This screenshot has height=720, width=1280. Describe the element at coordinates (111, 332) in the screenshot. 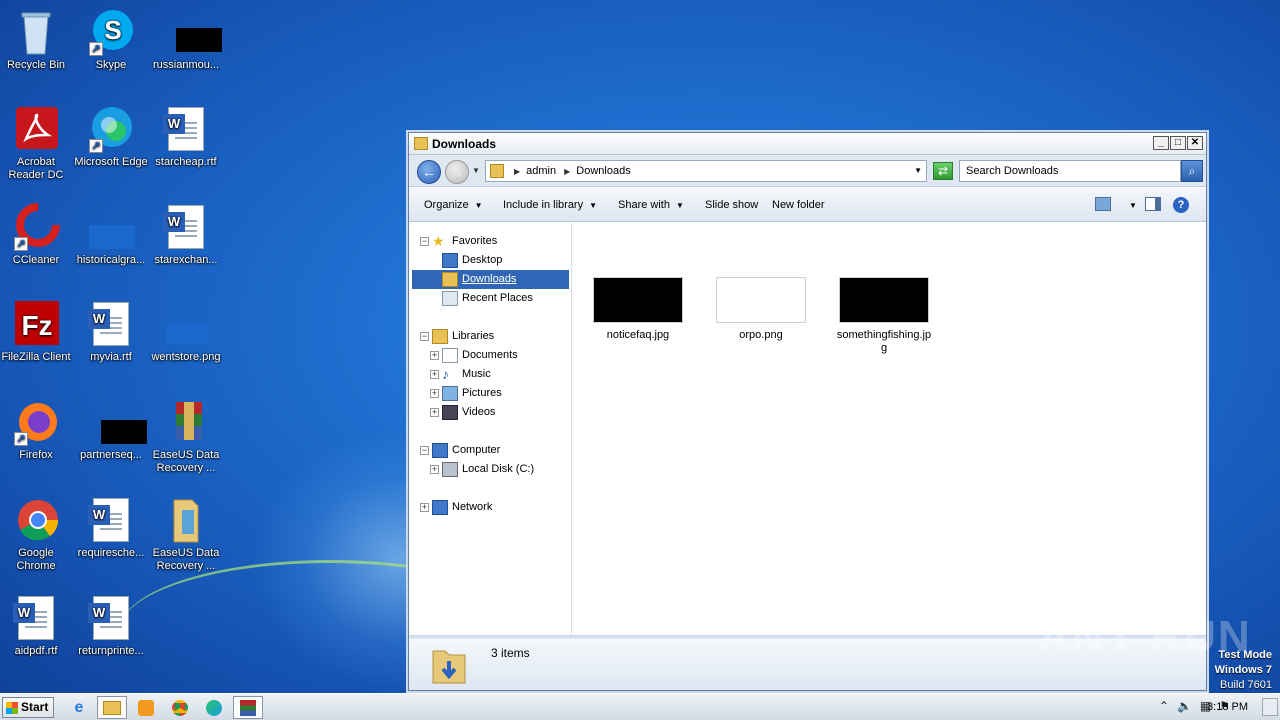

I see `desktop-icon-myvia: W myvia.rtf` at that location.